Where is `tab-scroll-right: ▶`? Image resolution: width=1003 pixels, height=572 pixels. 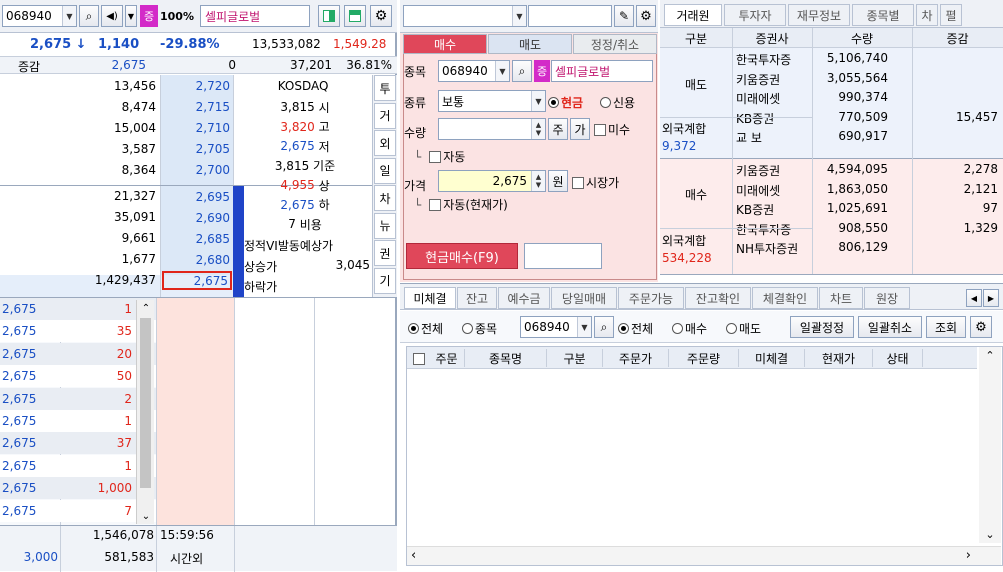
tab-scroll-right: ▶ is located at coordinates (991, 298).